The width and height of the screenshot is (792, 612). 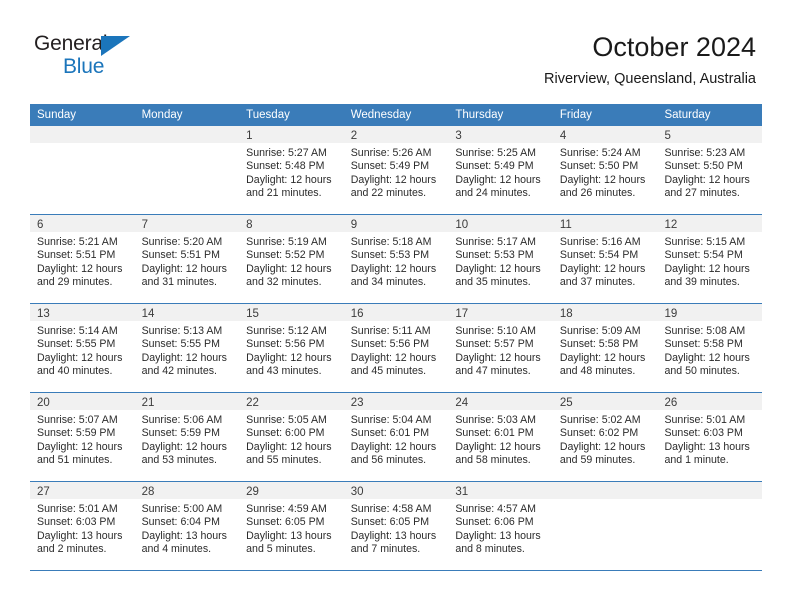 I want to click on sunrise-text: Sunrise: 5:10 AM, so click(x=495, y=331).